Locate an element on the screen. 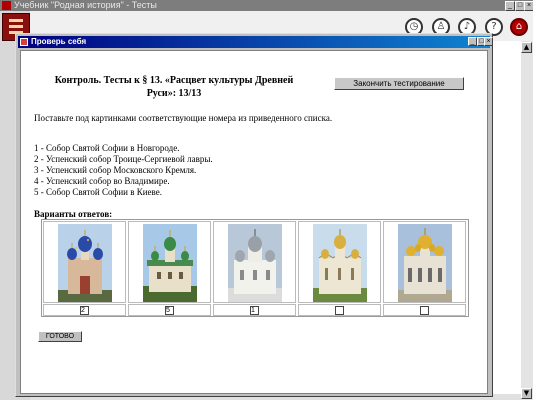 This screenshot has height=400, width=533. dialog-title: Проверь себя is located at coordinates (59, 41).